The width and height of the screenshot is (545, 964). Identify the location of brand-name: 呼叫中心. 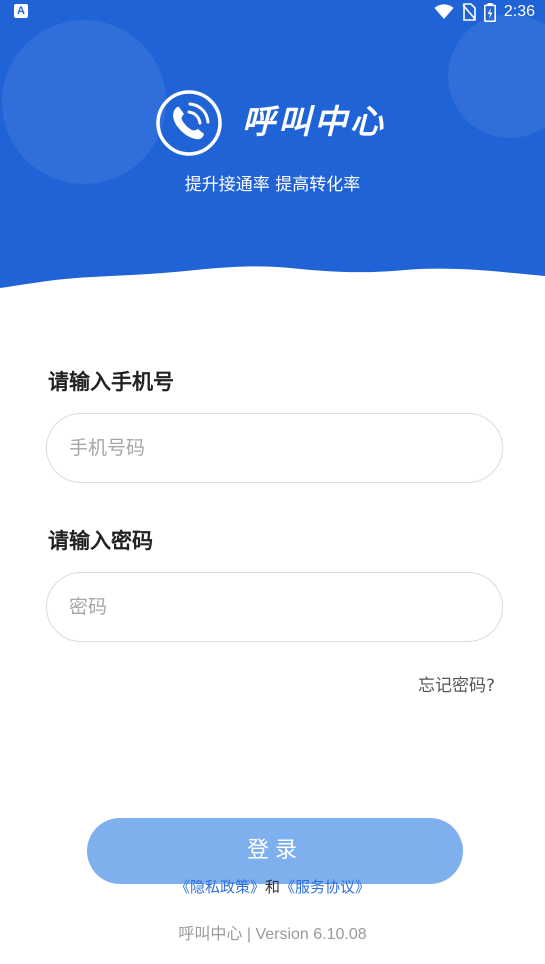
(314, 121).